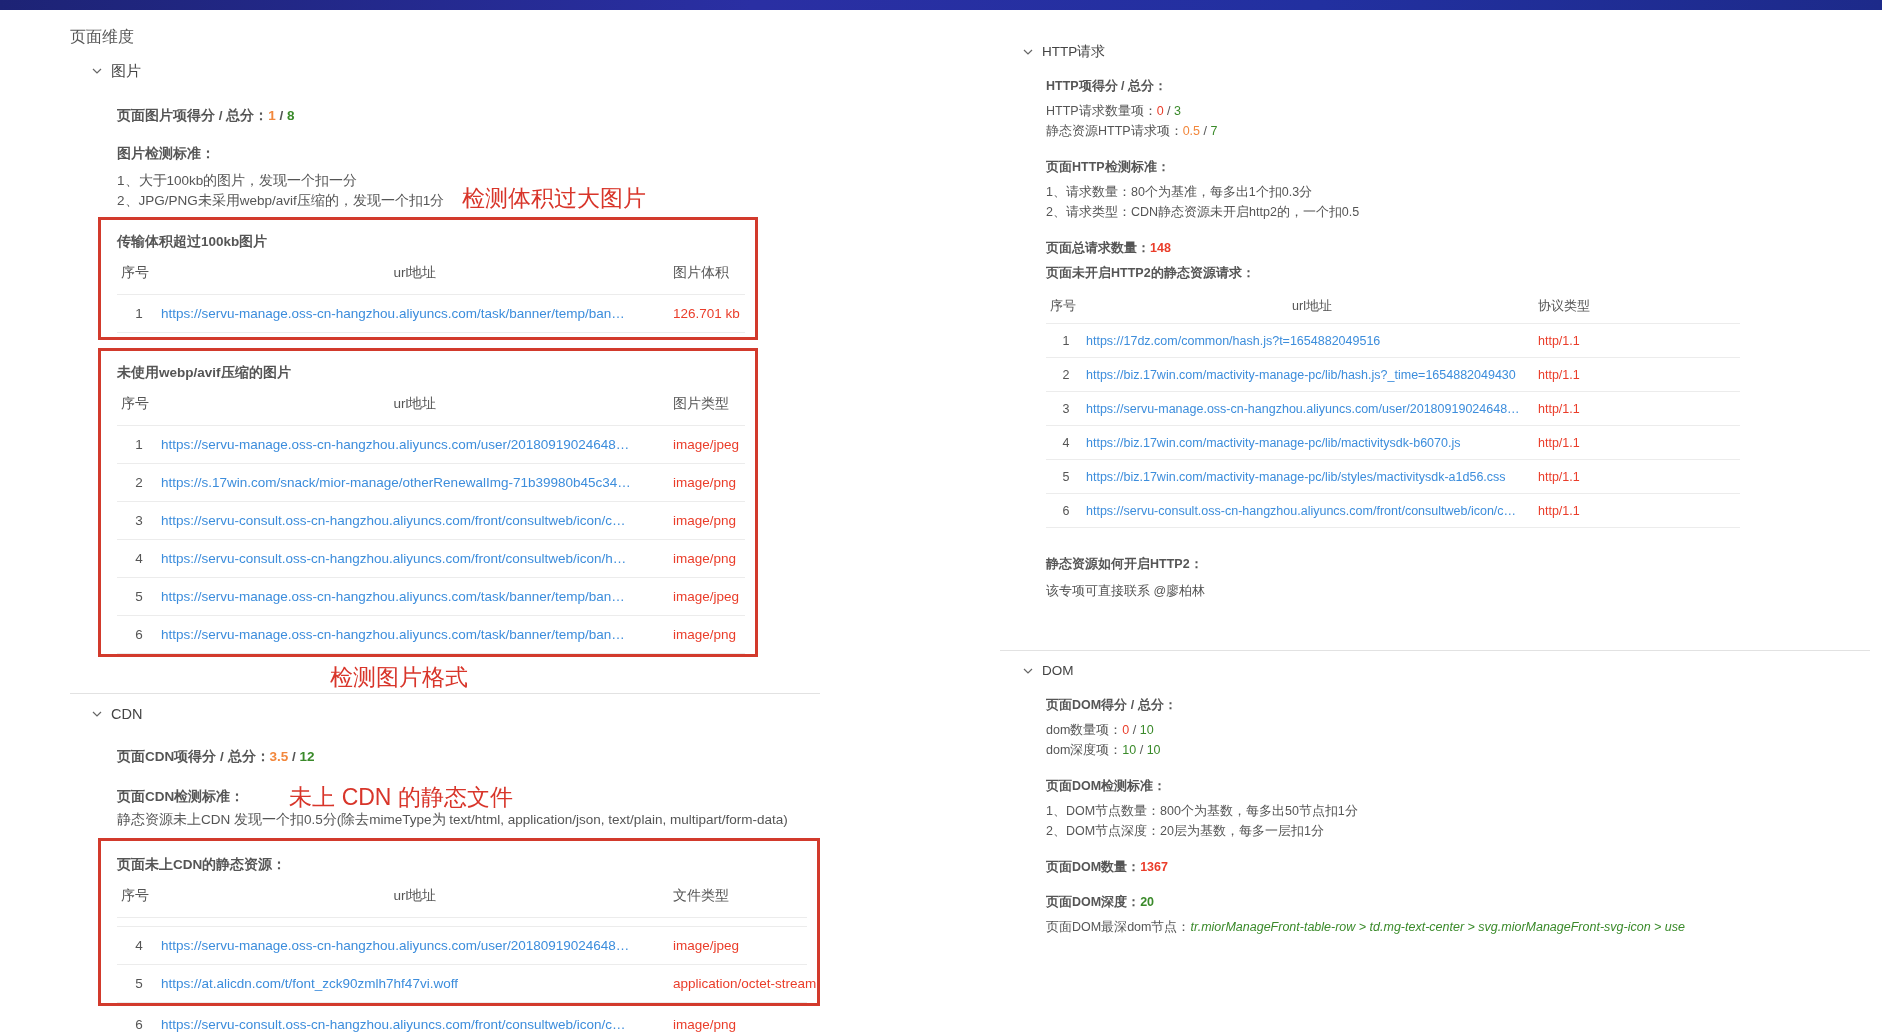 This screenshot has width=1882, height=1036. I want to click on contact-text: 该专项可直接联系 @廖柏林, so click(1126, 591).